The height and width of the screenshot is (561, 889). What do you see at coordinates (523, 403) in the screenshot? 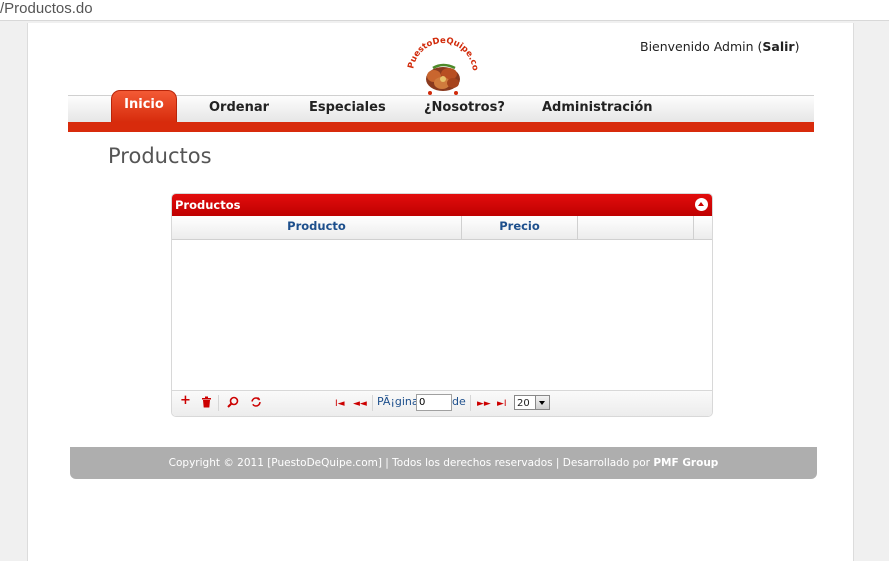
I see `page-size-value: 20` at bounding box center [523, 403].